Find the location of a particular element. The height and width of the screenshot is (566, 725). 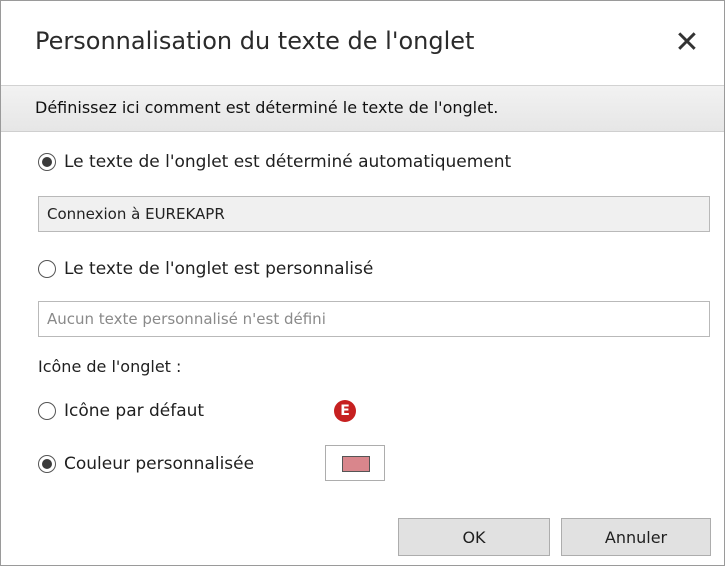

radio-custom-text-label: Le texte de l'onglet est personnalisé is located at coordinates (219, 269).